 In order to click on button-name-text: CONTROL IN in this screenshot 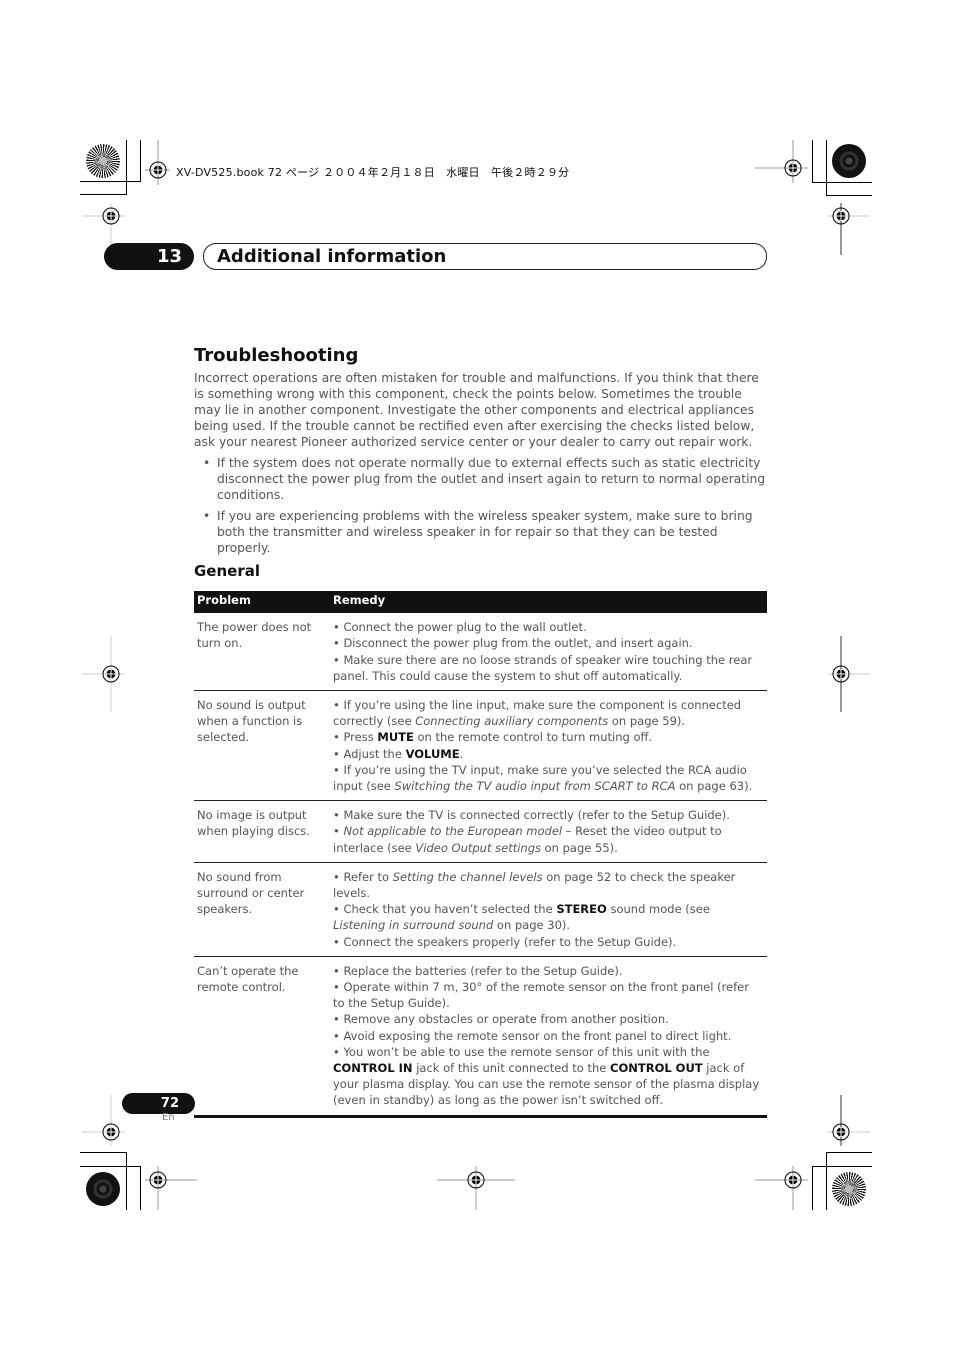, I will do `click(373, 1068)`.